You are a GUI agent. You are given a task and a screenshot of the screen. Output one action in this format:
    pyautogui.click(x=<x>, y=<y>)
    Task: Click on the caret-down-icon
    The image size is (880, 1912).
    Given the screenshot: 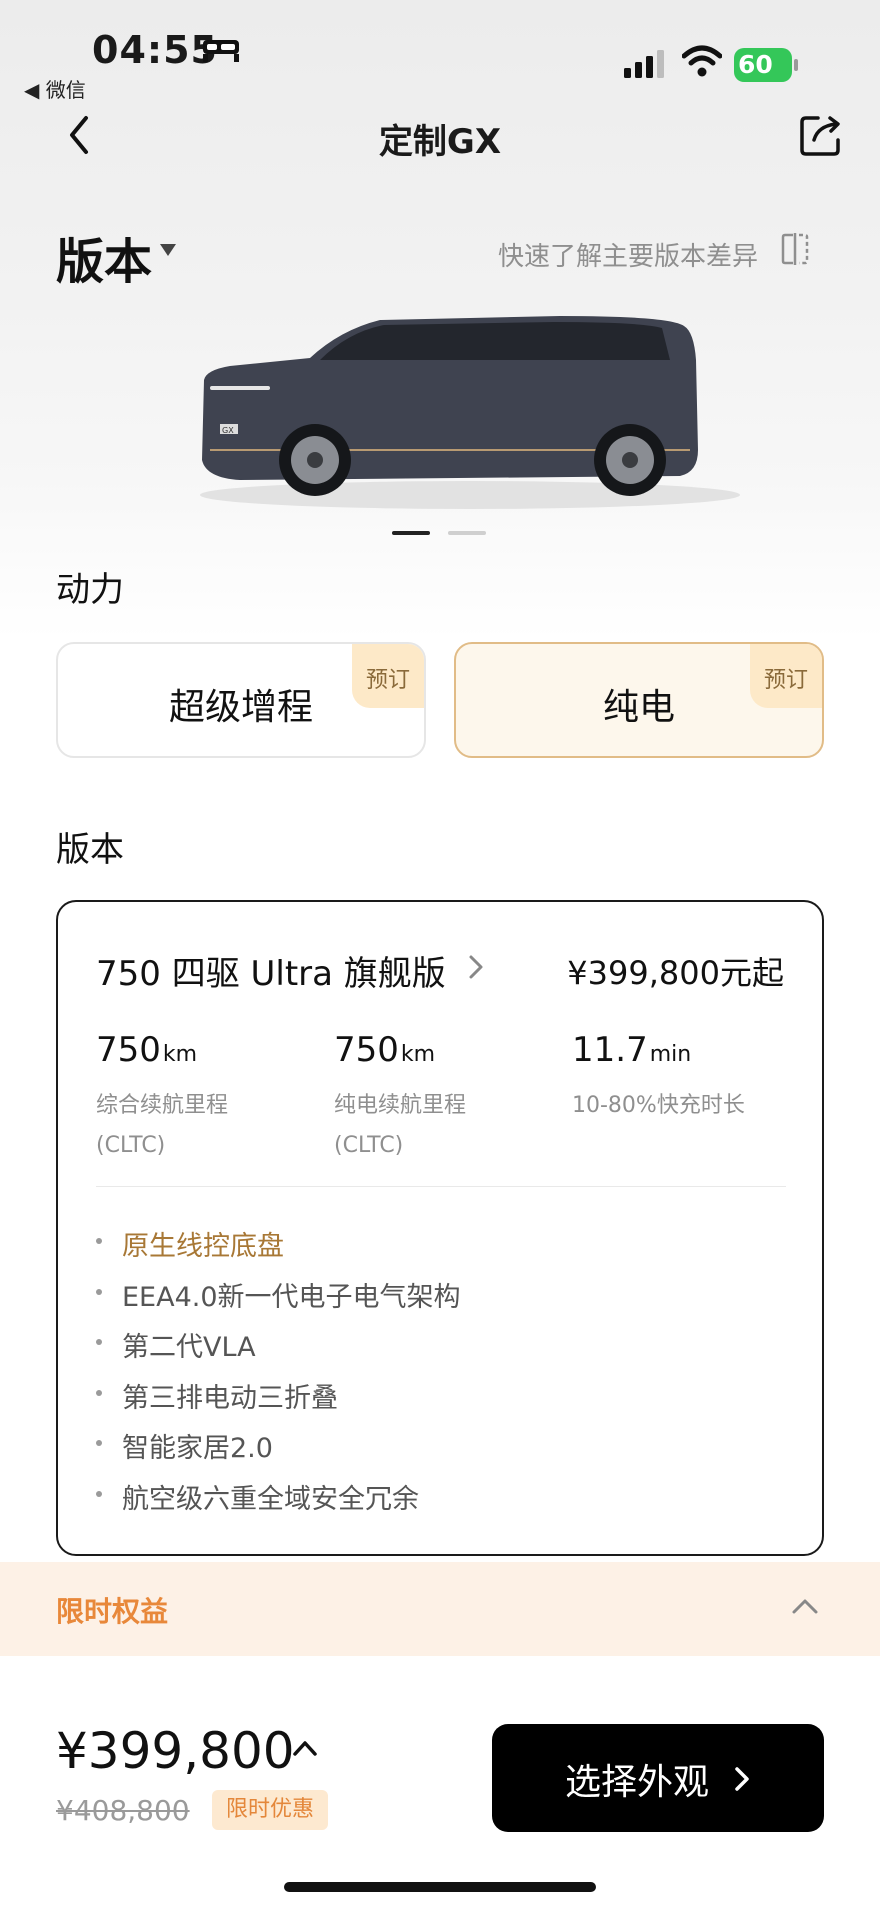 What is the action you would take?
    pyautogui.click(x=168, y=250)
    